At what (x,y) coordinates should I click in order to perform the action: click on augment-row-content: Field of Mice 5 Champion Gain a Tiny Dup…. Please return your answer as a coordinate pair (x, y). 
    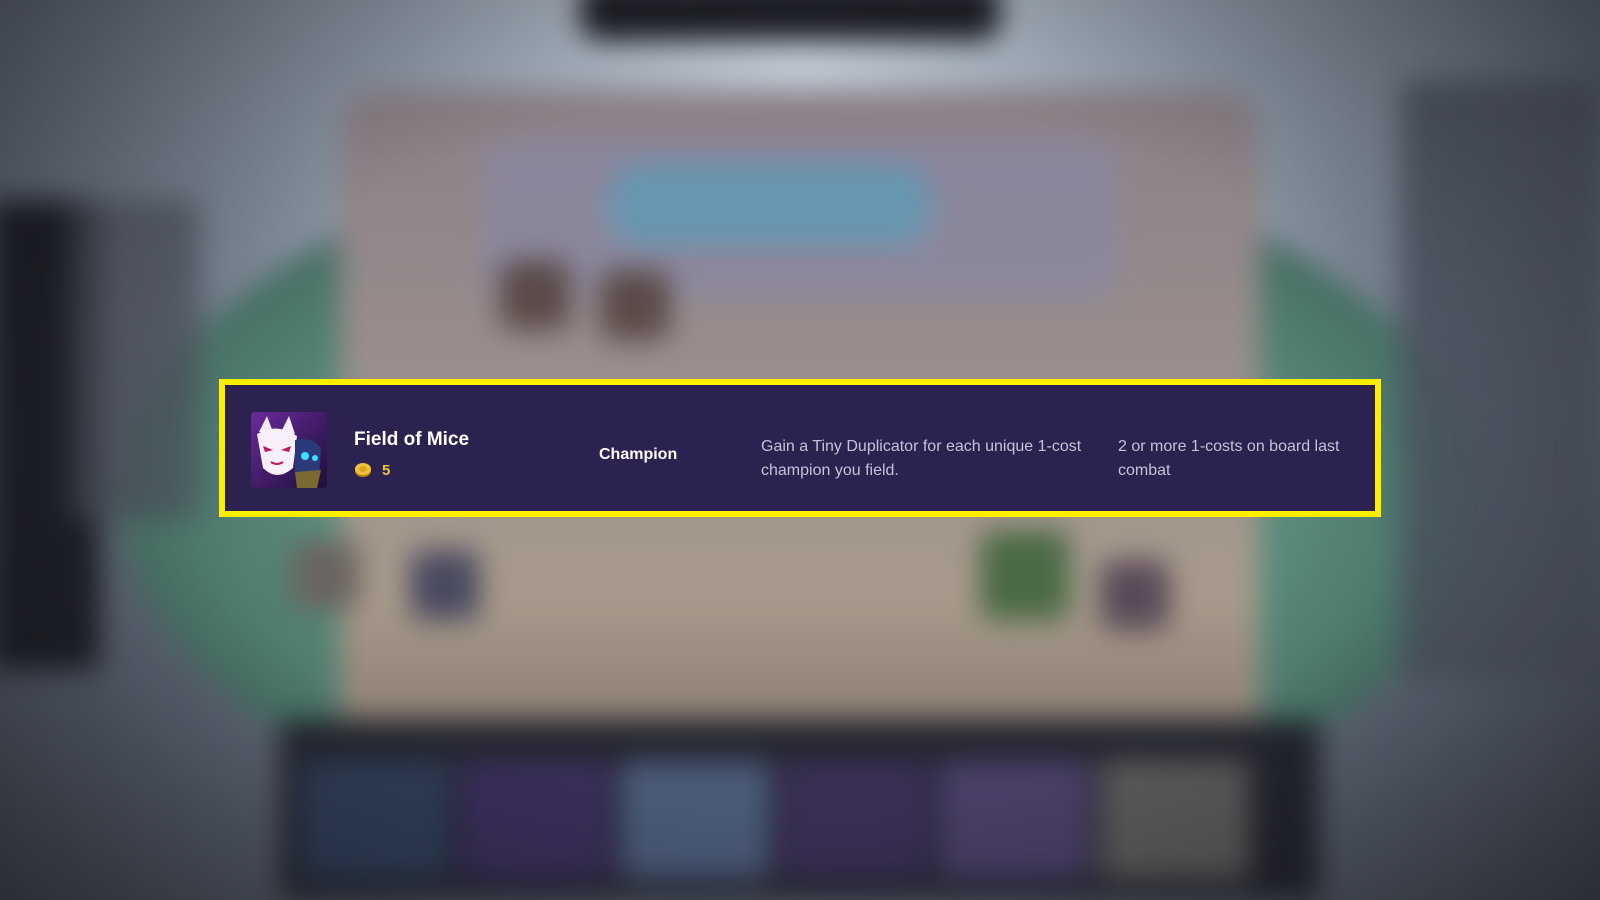
    Looking at the image, I should click on (800, 448).